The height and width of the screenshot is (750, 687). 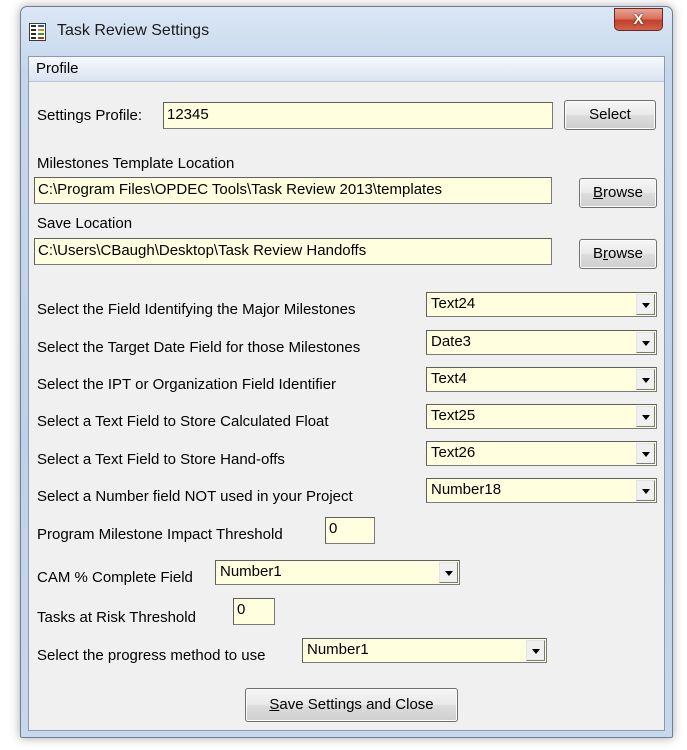 I want to click on list-icon, so click(x=37, y=32).